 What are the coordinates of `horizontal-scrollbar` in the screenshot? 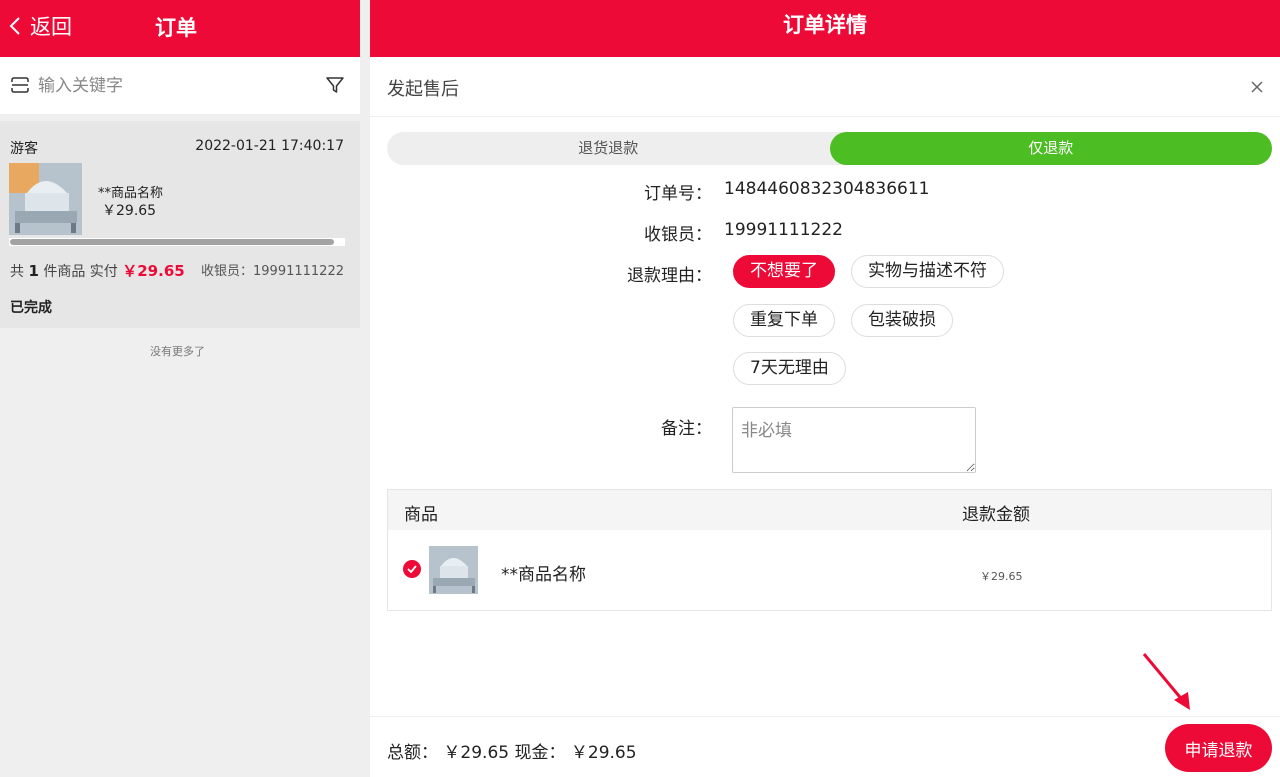 It's located at (177, 242).